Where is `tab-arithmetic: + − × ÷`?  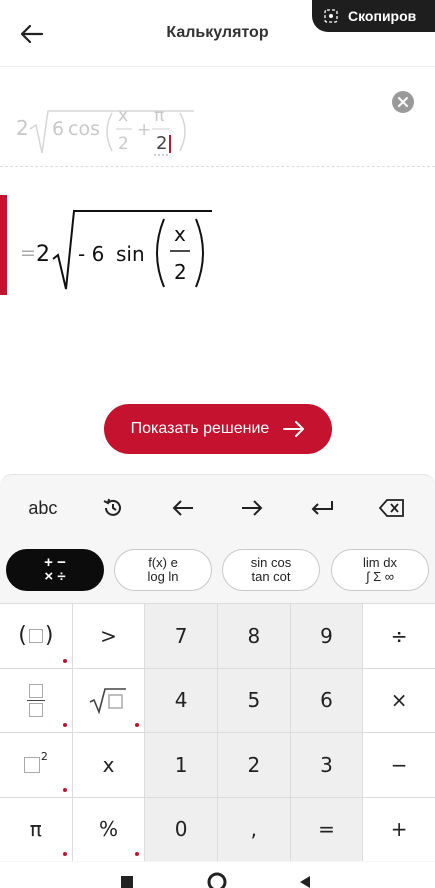
tab-arithmetic: + − × ÷ is located at coordinates (55, 570).